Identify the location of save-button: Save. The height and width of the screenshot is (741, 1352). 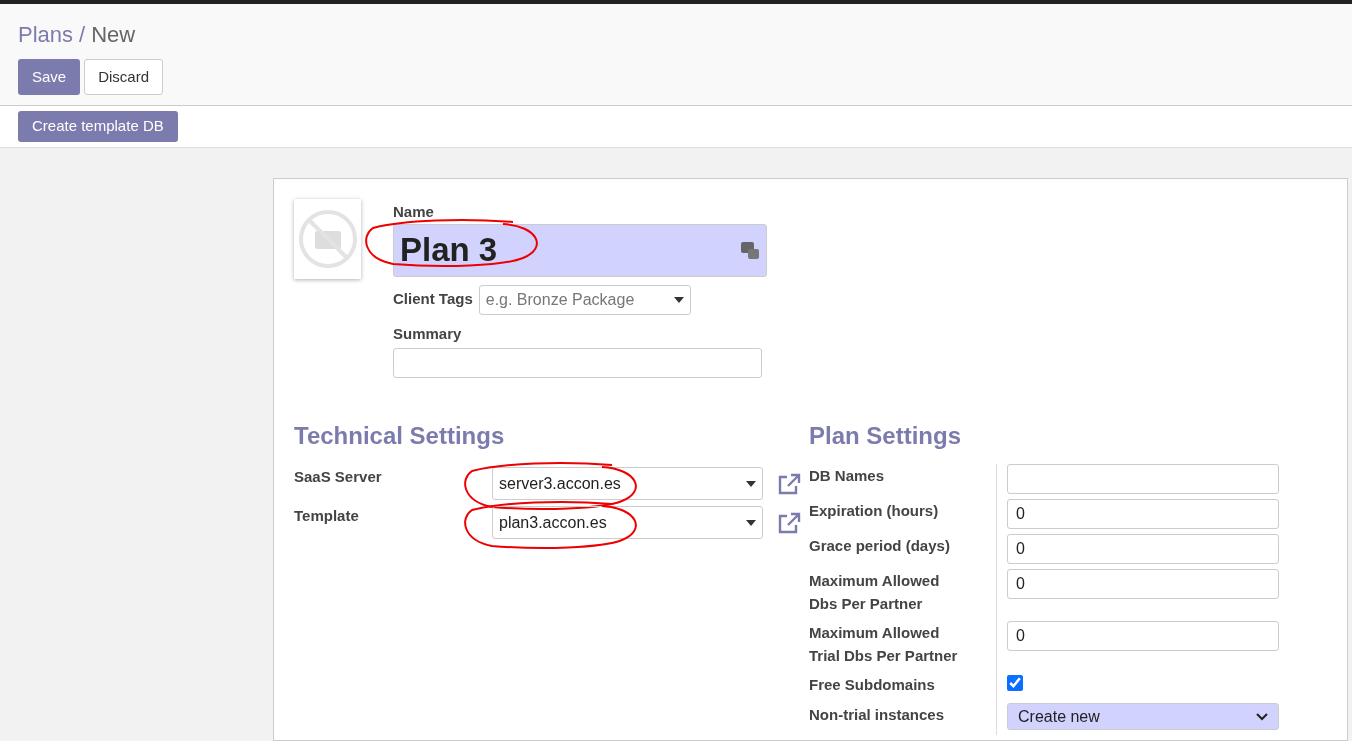
(49, 77).